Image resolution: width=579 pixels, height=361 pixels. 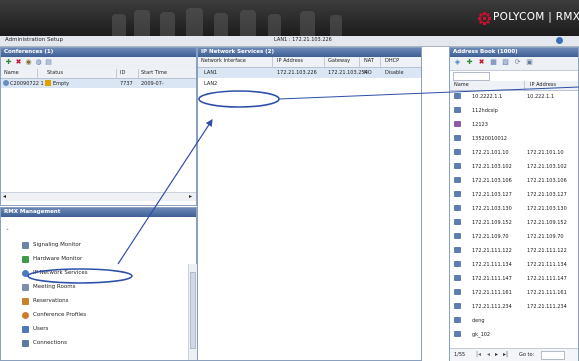 What do you see at coordinates (239, 99) in the screenshot?
I see `lan1-highlight-ellipse` at bounding box center [239, 99].